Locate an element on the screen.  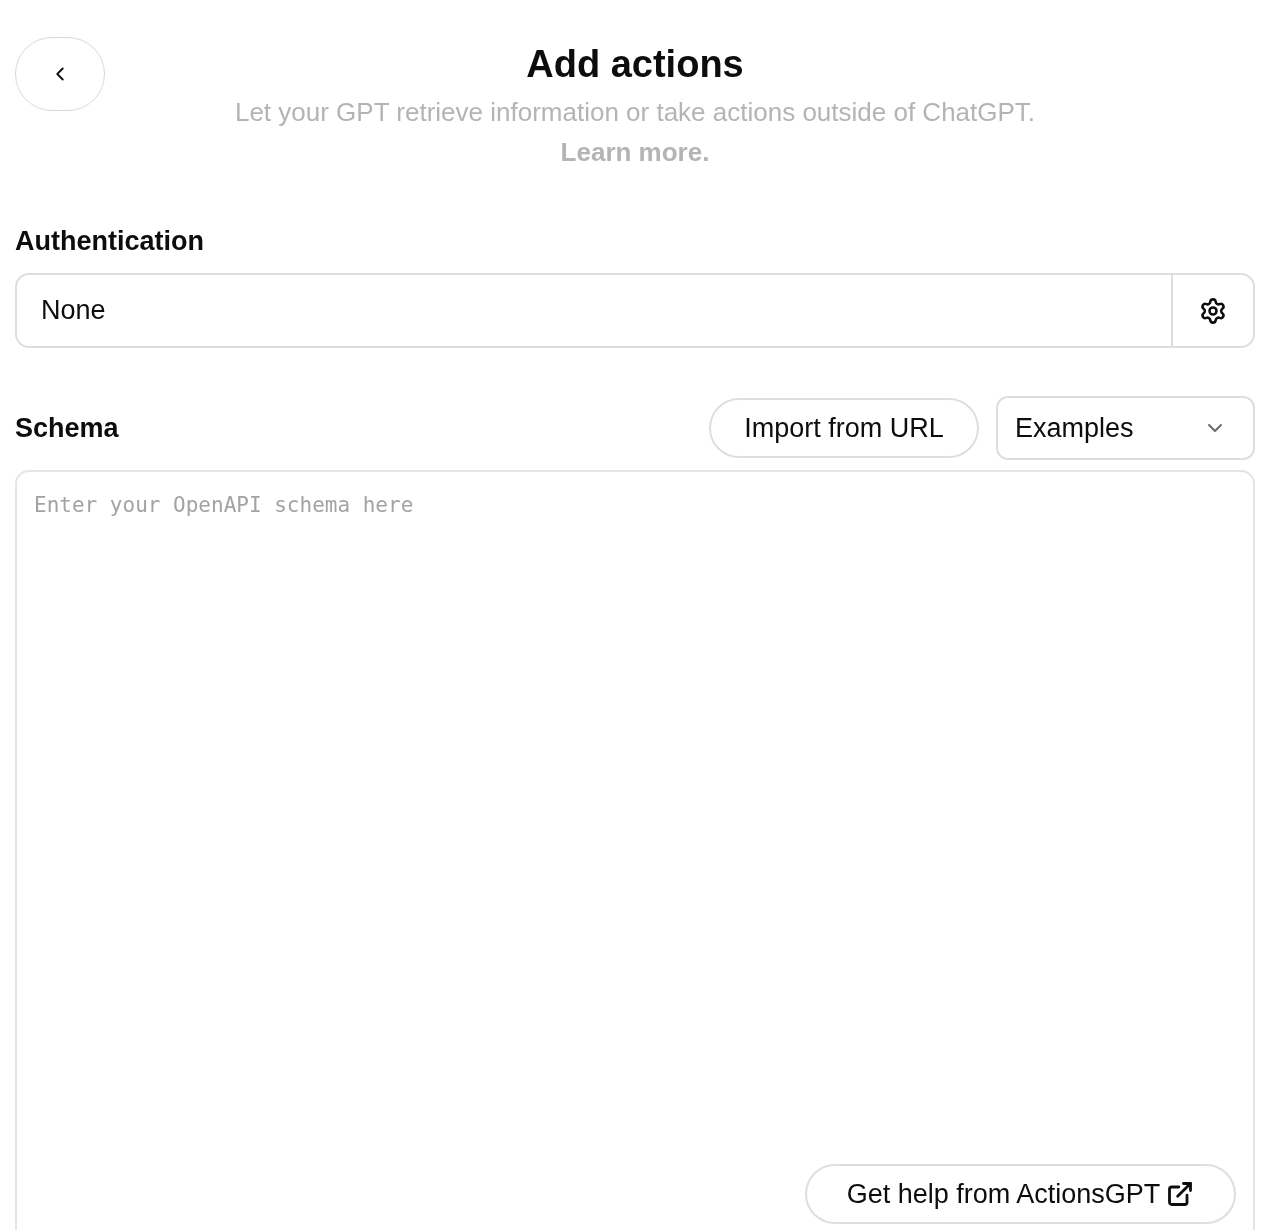
authentication-field: None is located at coordinates (635, 310).